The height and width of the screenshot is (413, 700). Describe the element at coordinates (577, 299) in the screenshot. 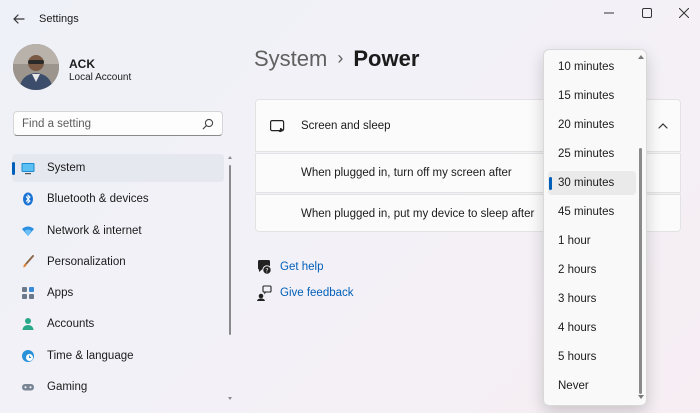

I see `dropdown-option-label: 3 hours` at that location.